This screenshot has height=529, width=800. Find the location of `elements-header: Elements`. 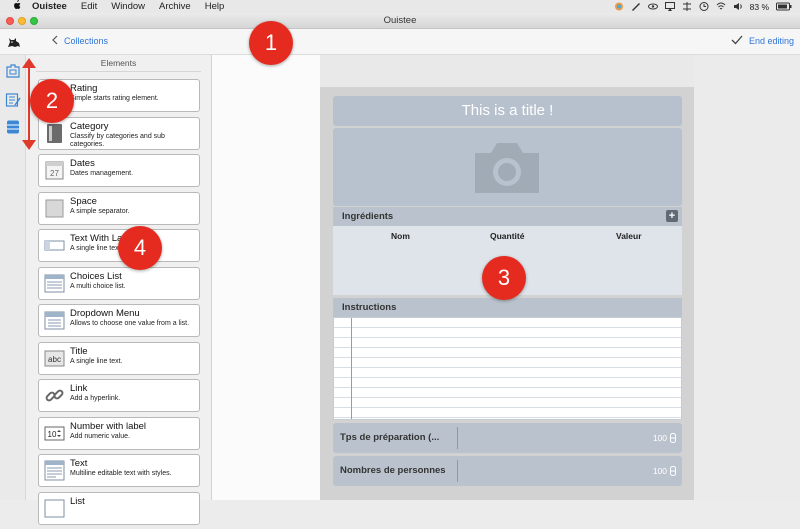

elements-header: Elements is located at coordinates (118, 63).